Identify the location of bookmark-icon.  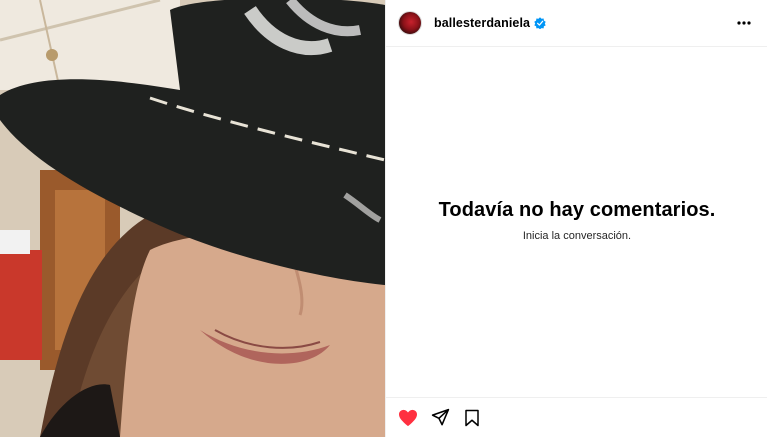
(472, 417).